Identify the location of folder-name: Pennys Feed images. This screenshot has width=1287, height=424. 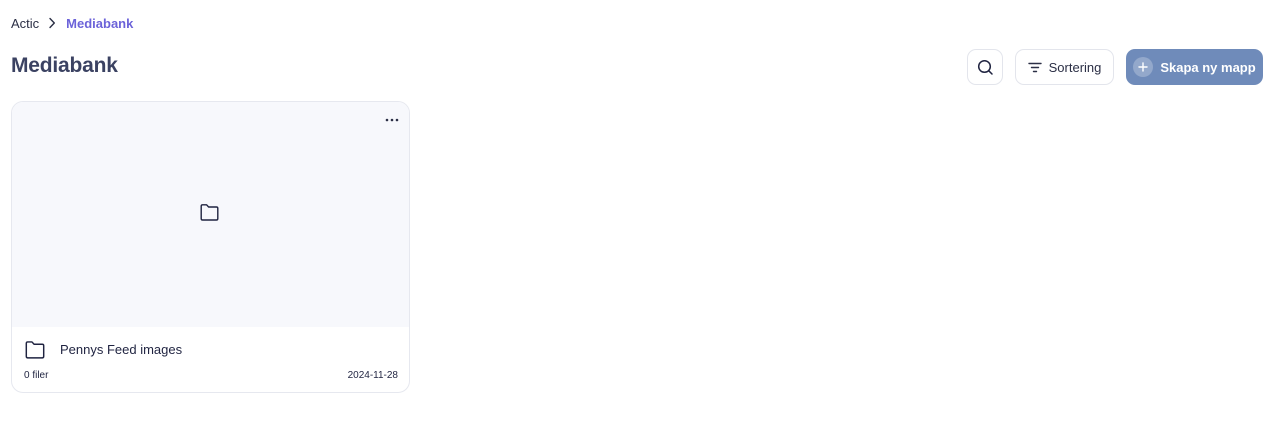
(121, 349).